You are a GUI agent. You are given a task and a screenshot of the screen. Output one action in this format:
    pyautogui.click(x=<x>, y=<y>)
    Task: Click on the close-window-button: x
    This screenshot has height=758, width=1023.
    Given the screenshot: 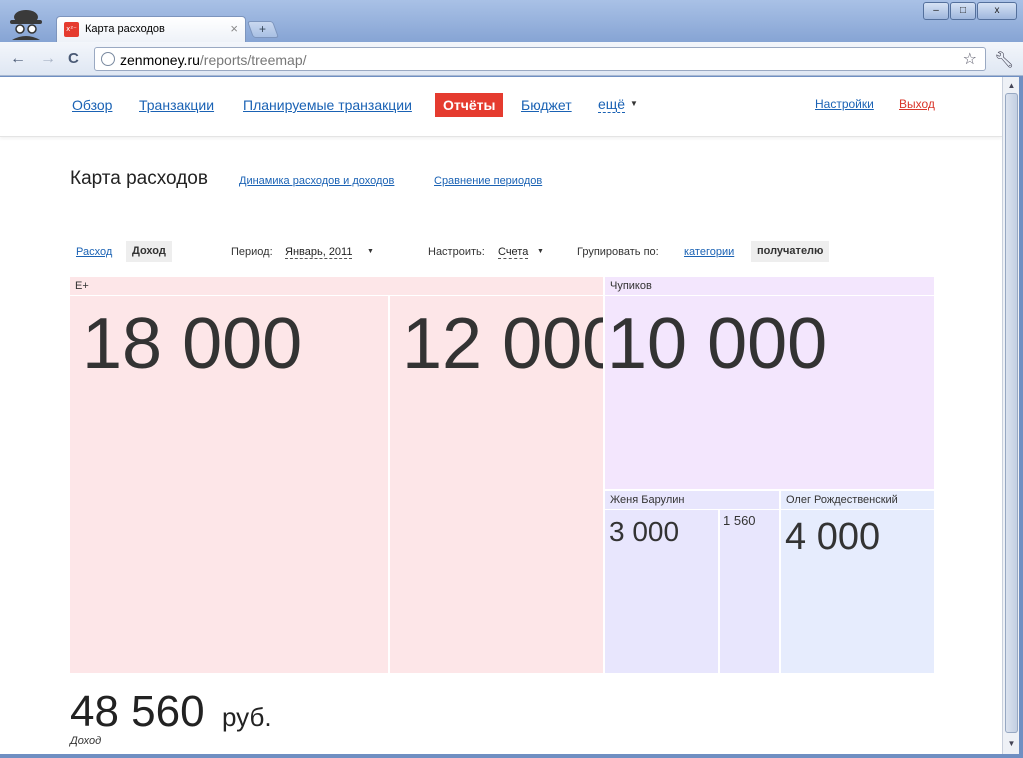 What is the action you would take?
    pyautogui.click(x=997, y=11)
    